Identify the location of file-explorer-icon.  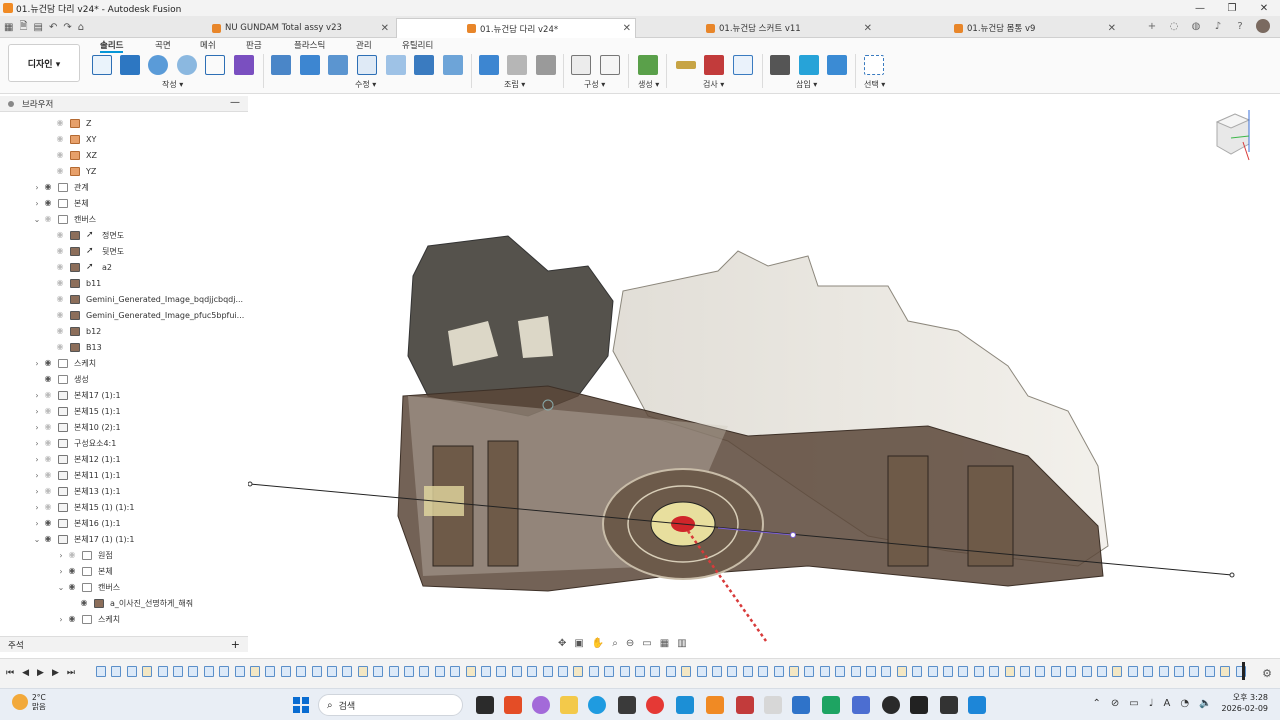
(569, 705).